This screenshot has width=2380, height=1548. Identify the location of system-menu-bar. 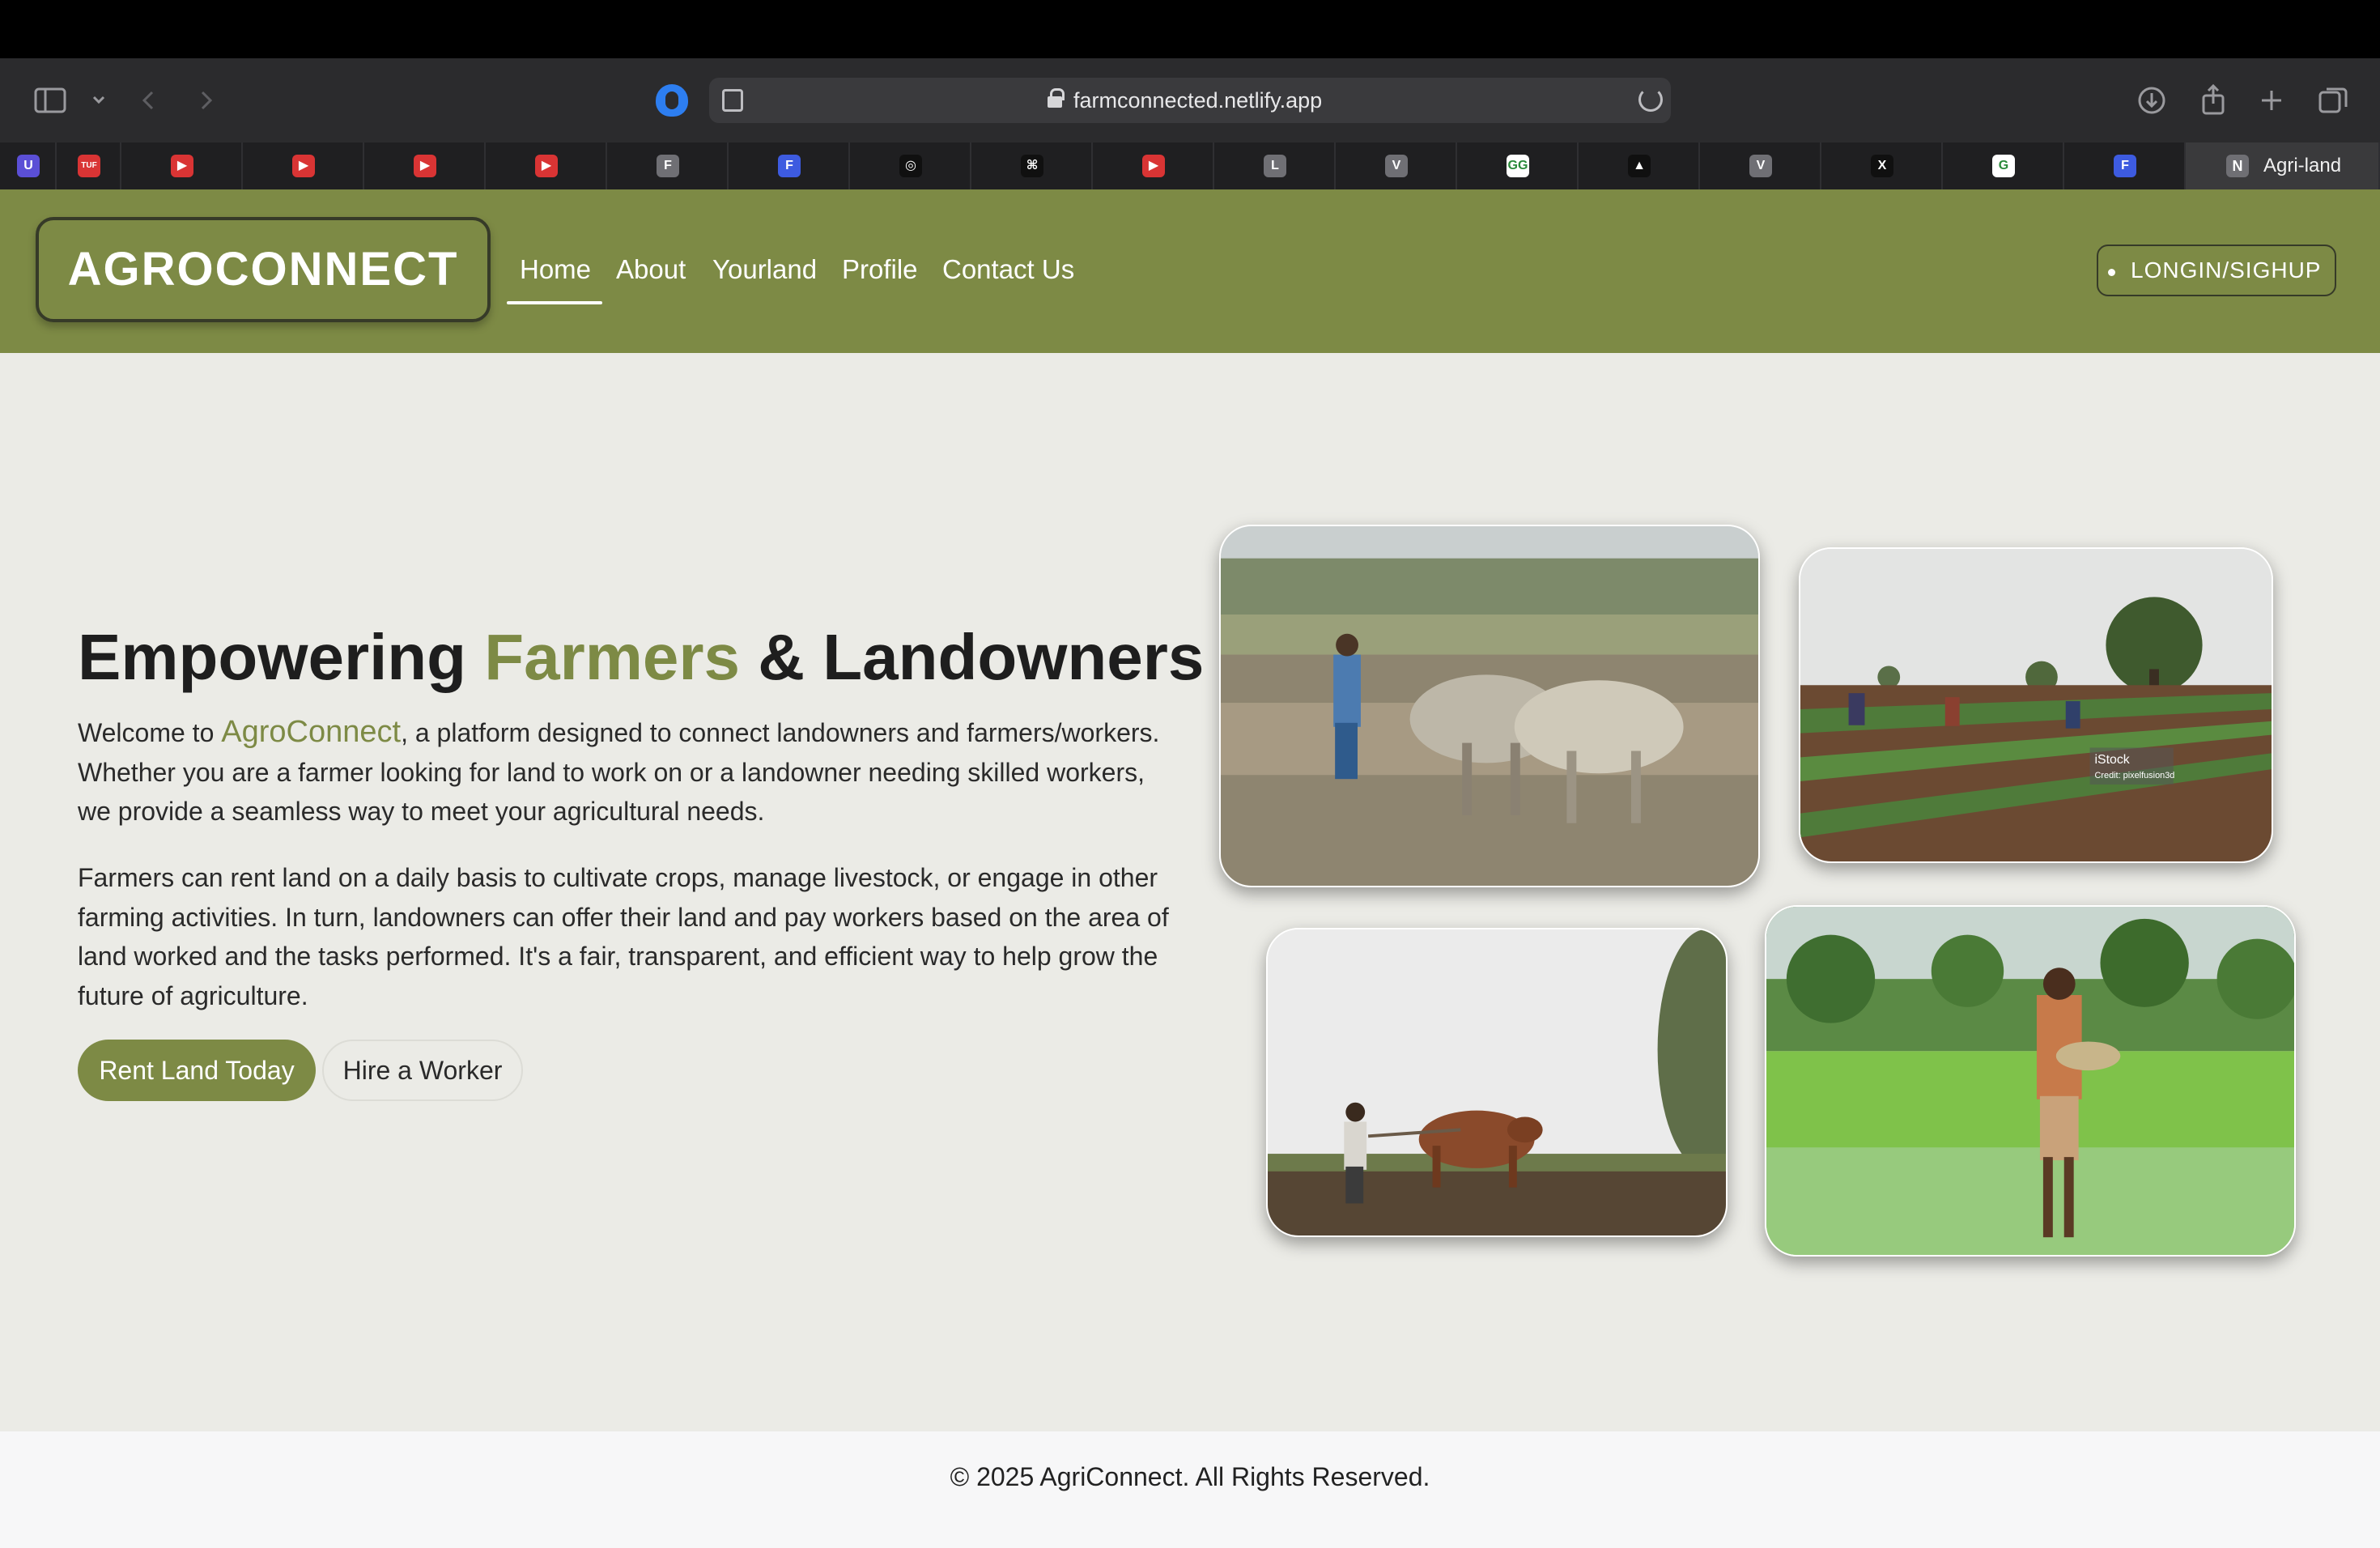
(1190, 29).